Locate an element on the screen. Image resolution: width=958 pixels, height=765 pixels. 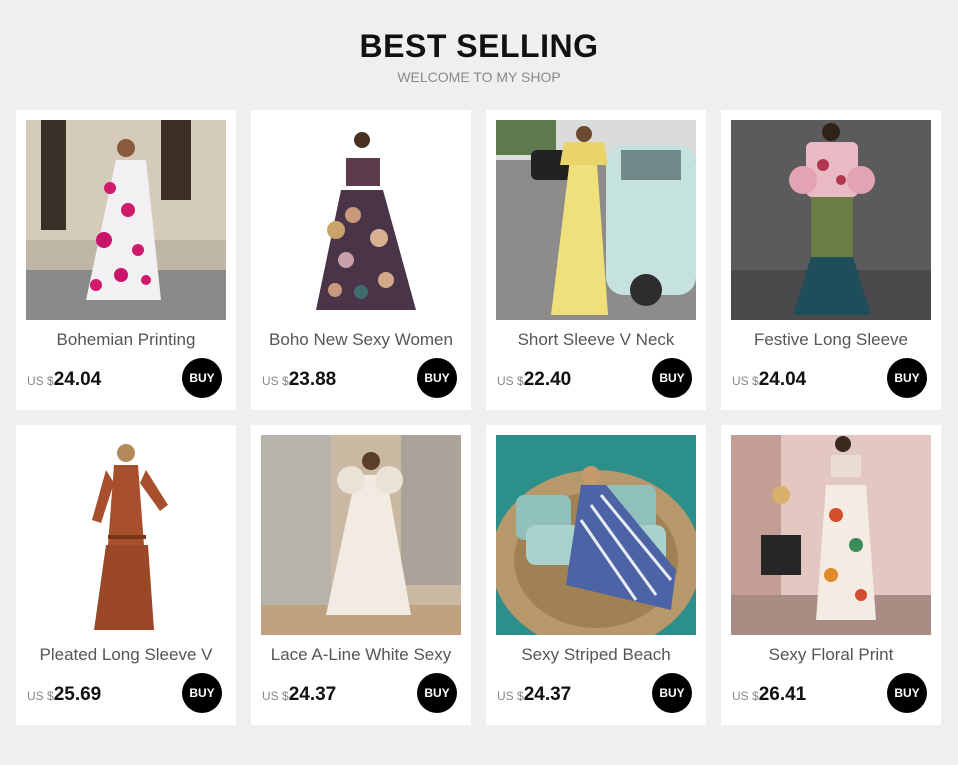
product-name: Sexy Striped Beach is located at coordinates (596, 655).